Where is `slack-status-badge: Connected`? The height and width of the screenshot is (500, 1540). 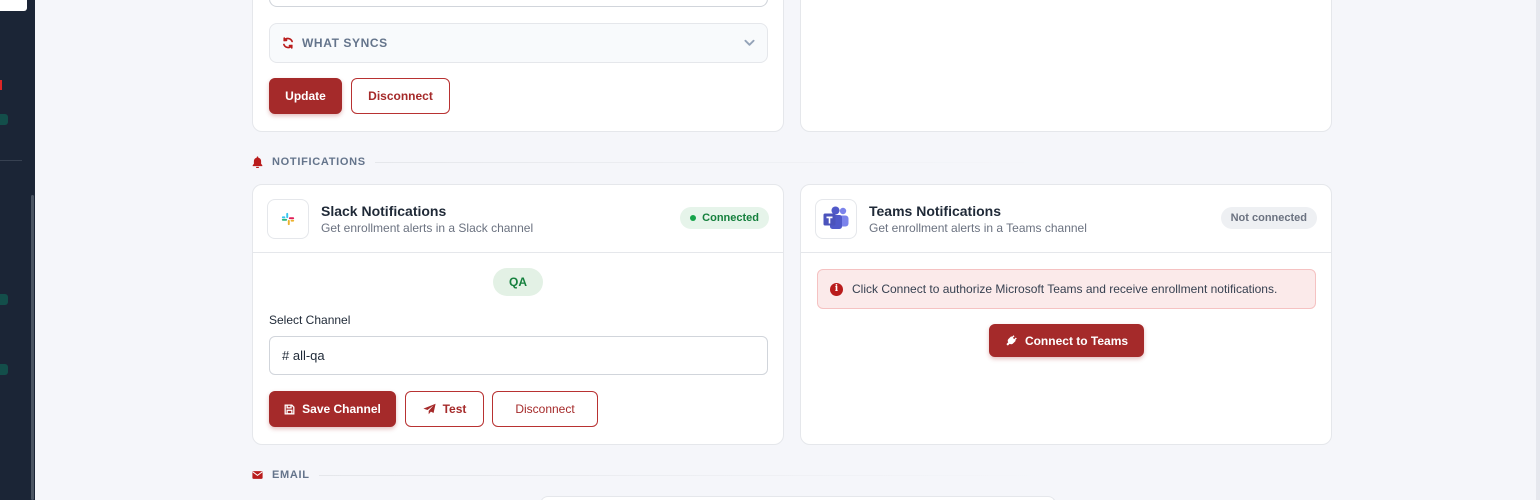
slack-status-badge: Connected is located at coordinates (724, 218).